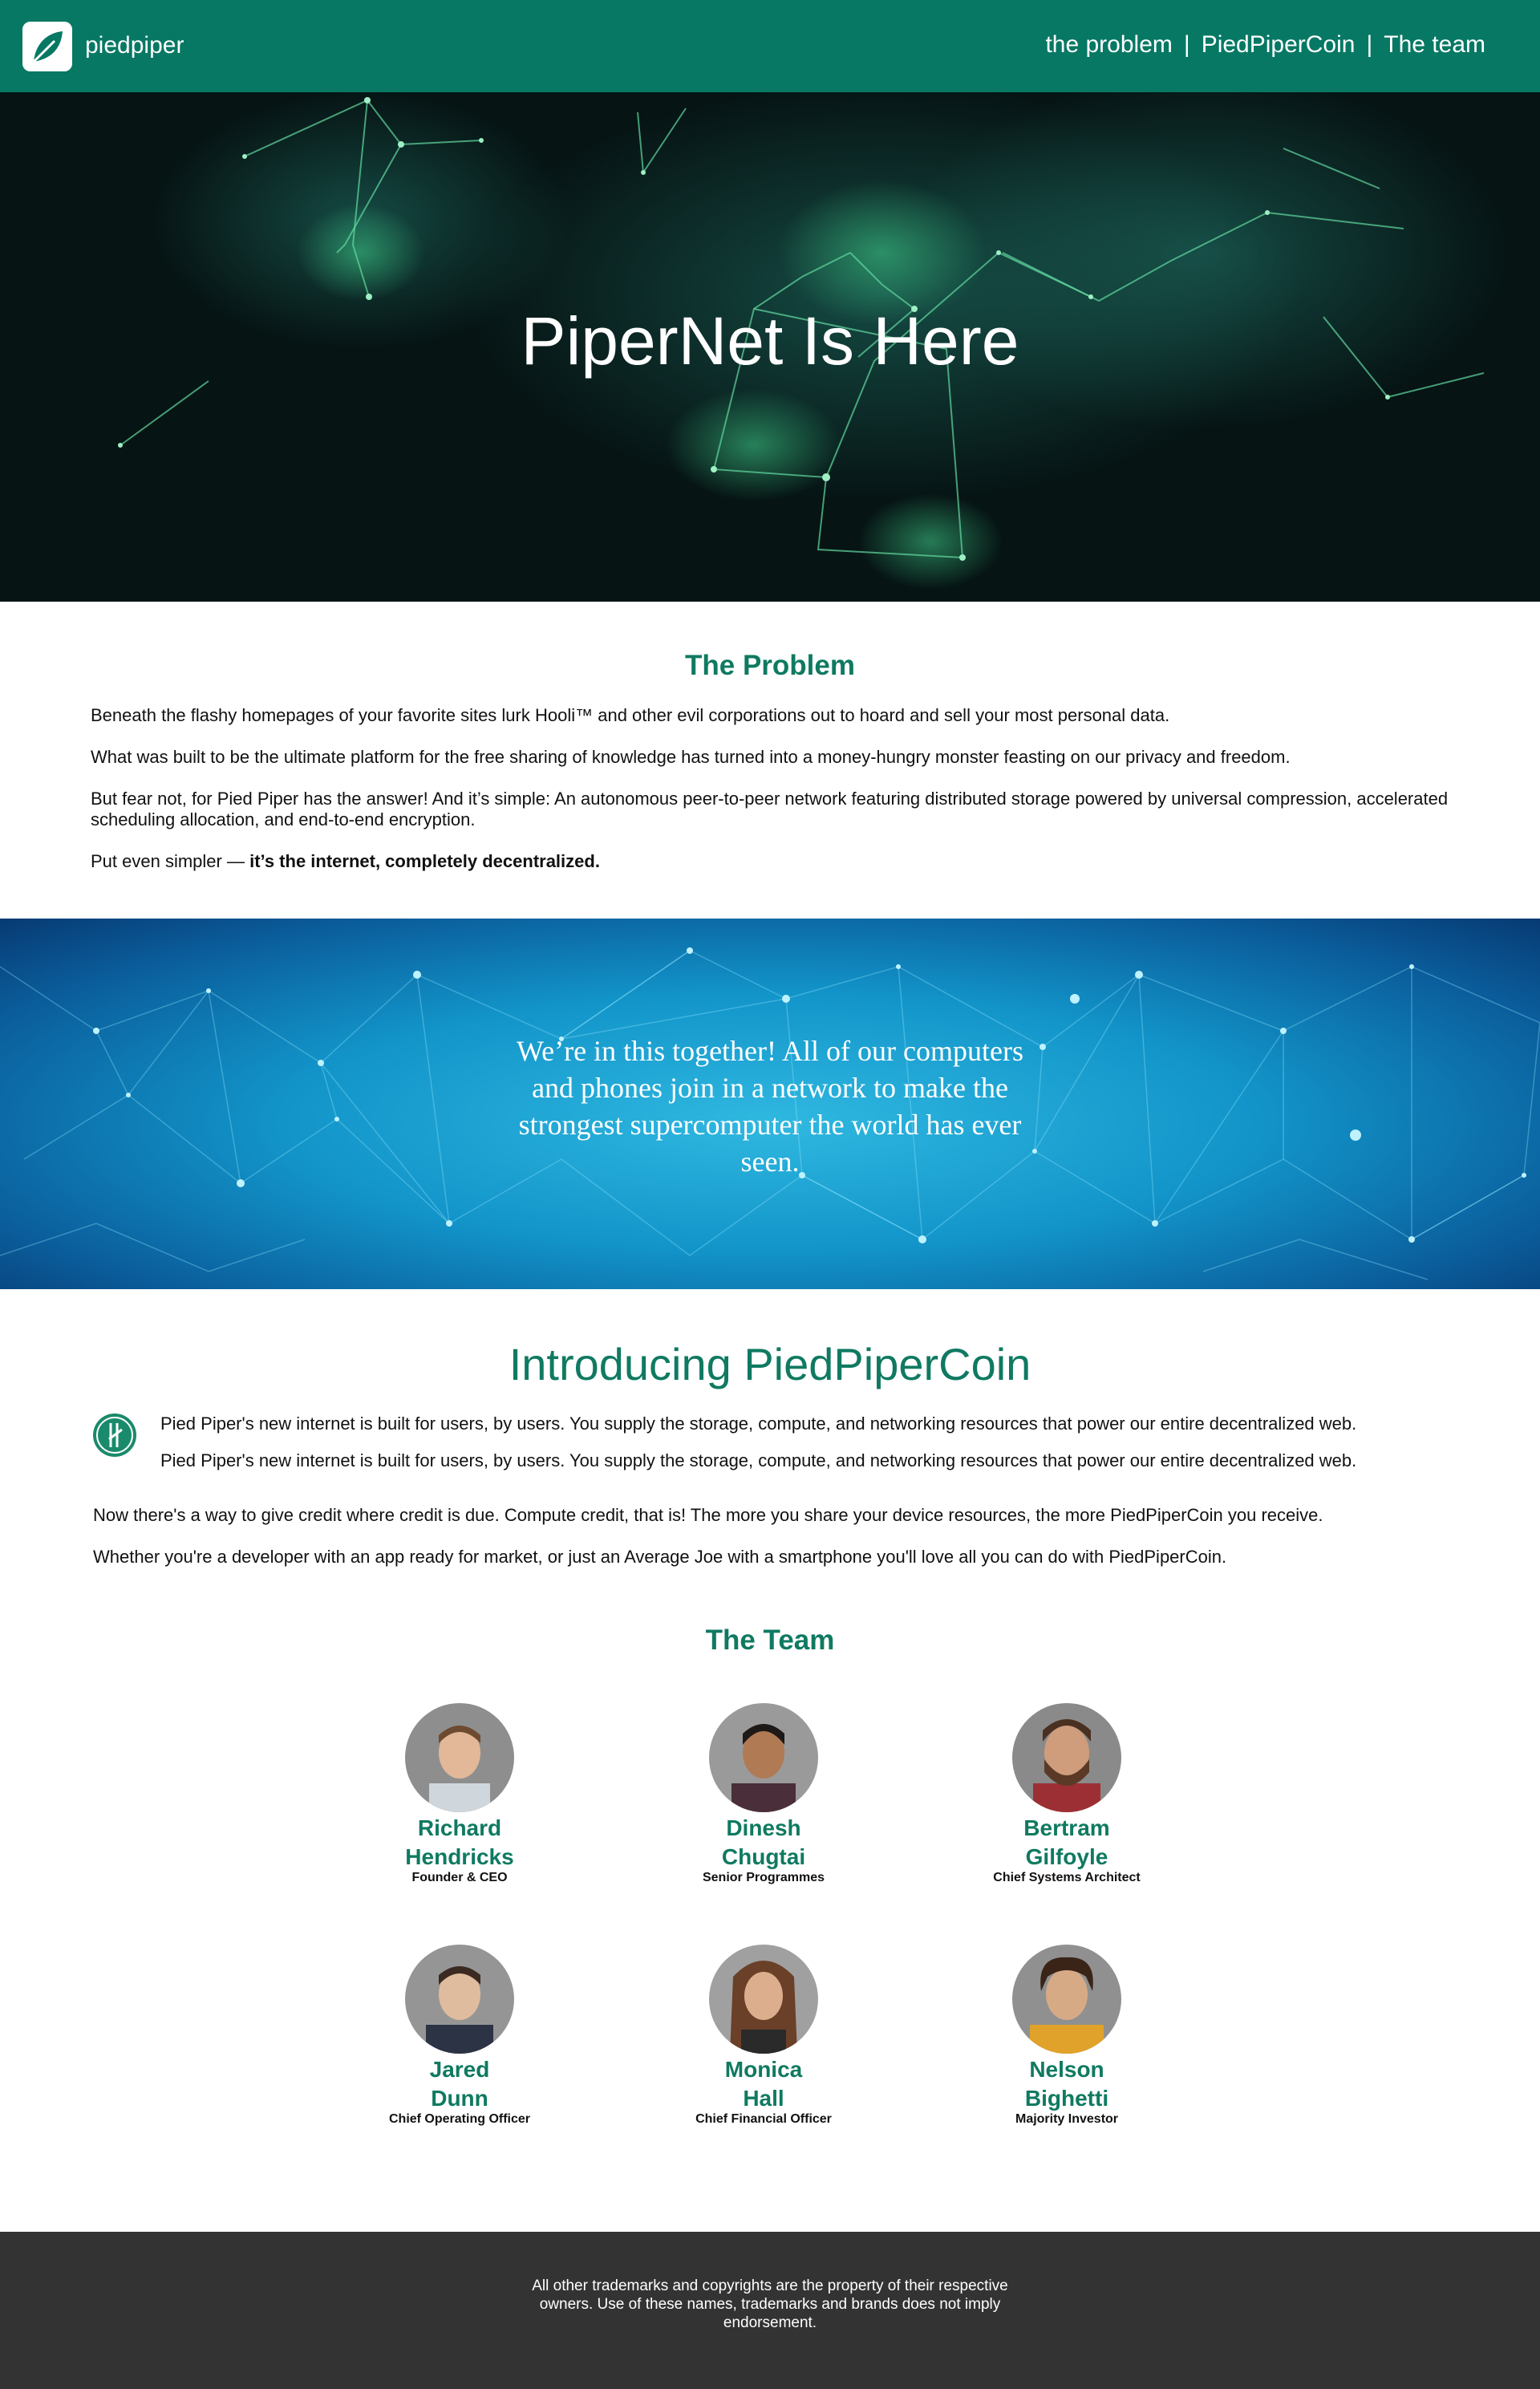 The height and width of the screenshot is (2389, 1540). I want to click on member-last-name: Gilfoyle, so click(1066, 1856).